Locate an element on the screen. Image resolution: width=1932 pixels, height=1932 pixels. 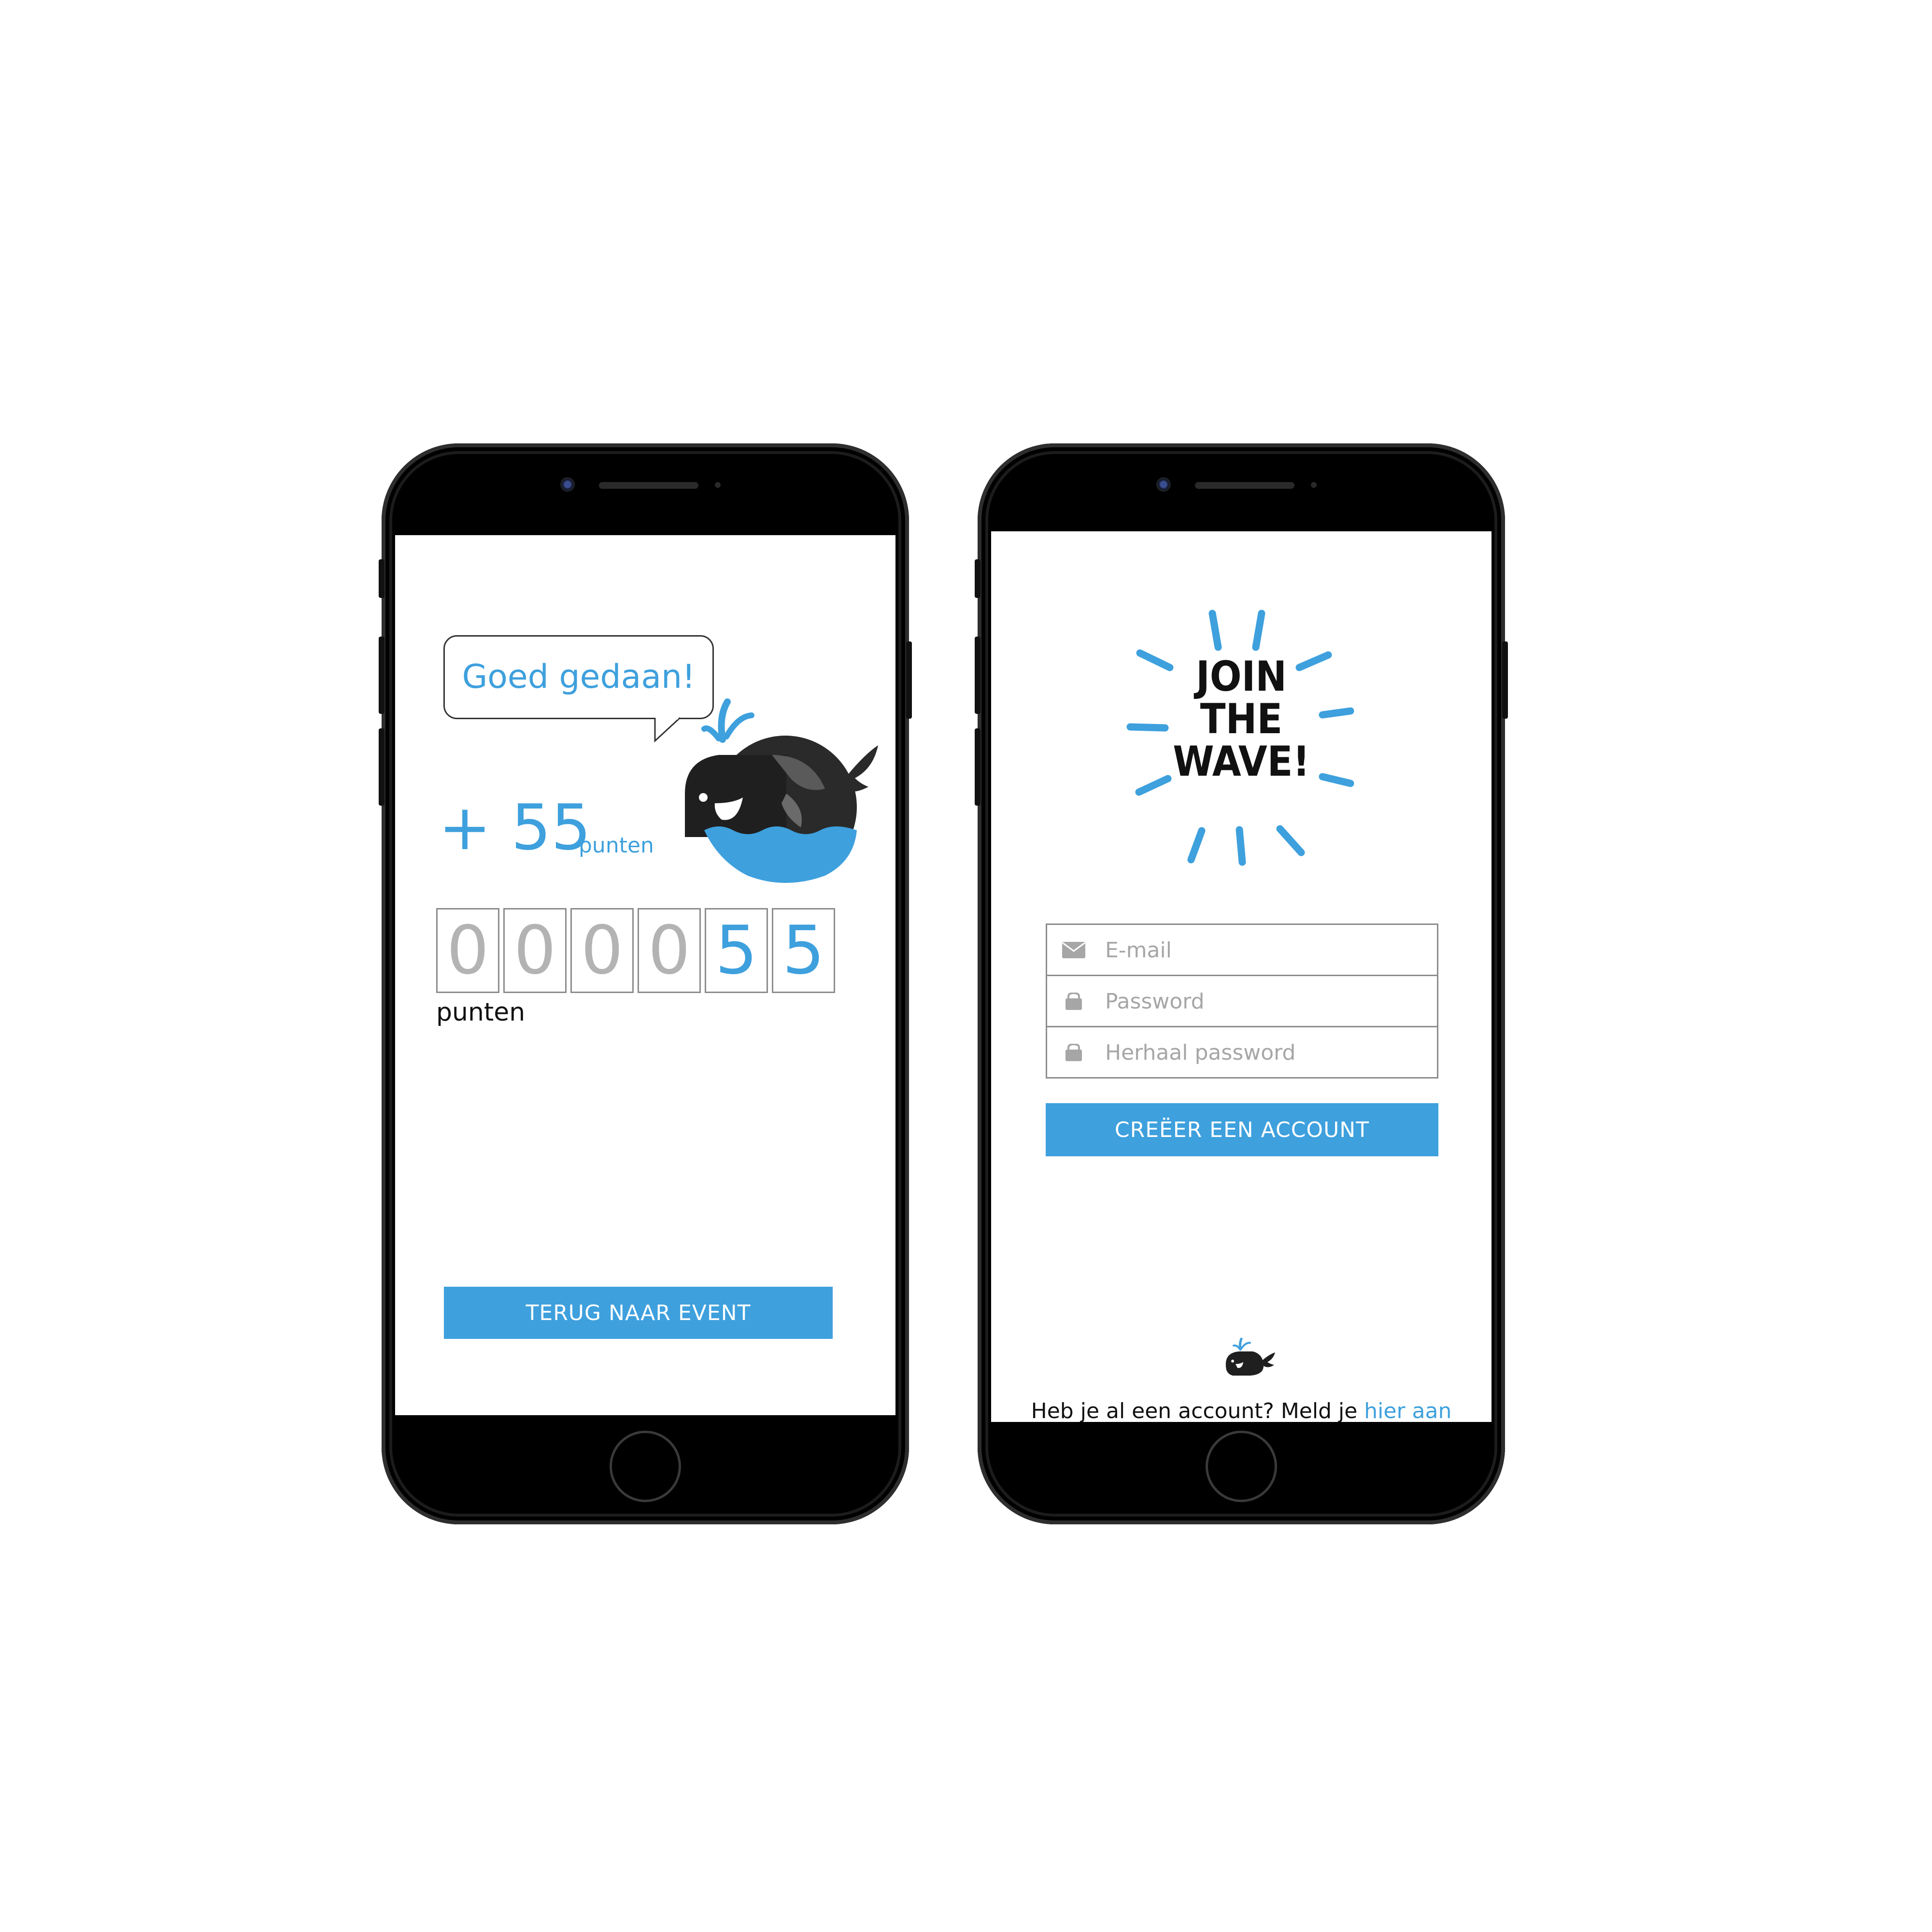
earned-points-value: + 55 is located at coordinates (515, 827).